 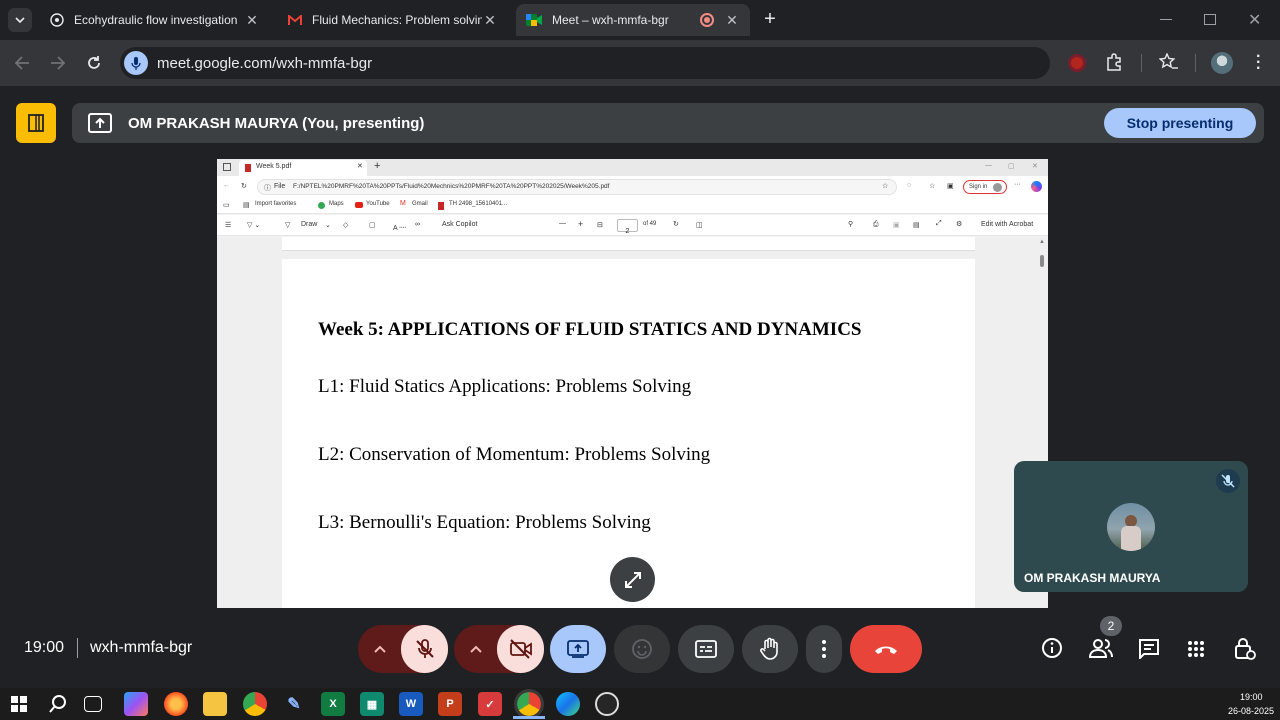 What do you see at coordinates (707, 20) in the screenshot?
I see `recording-indicator-icon` at bounding box center [707, 20].